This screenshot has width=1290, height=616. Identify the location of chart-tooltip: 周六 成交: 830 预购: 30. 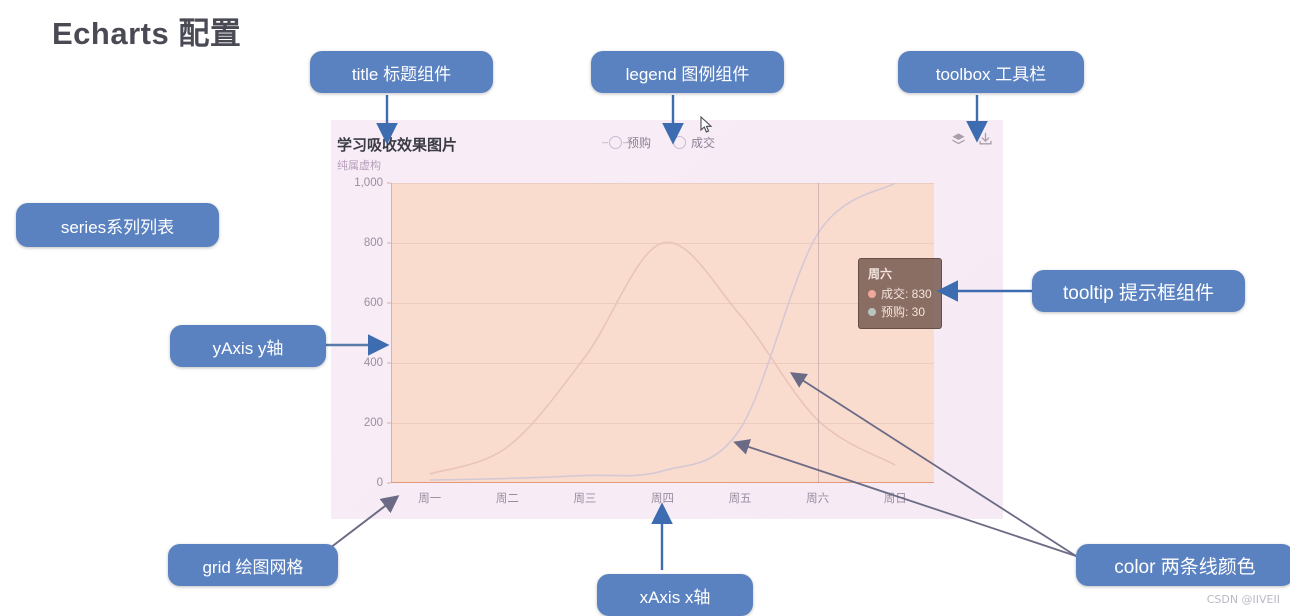
(900, 293).